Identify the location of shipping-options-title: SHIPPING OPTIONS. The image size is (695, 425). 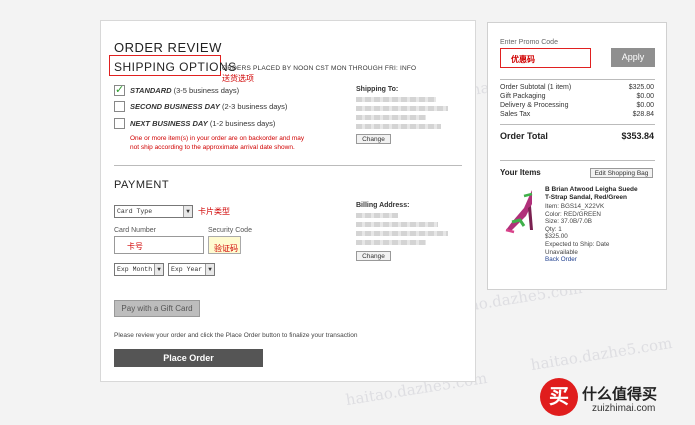
(175, 67).